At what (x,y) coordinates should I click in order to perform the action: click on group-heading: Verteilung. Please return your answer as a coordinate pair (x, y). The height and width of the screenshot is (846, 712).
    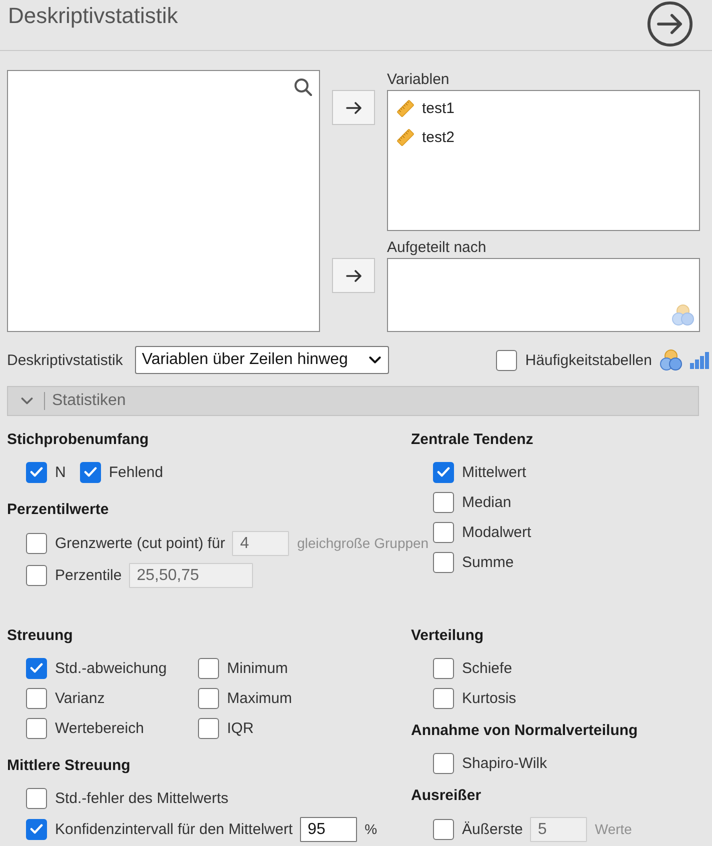
    Looking at the image, I should click on (447, 636).